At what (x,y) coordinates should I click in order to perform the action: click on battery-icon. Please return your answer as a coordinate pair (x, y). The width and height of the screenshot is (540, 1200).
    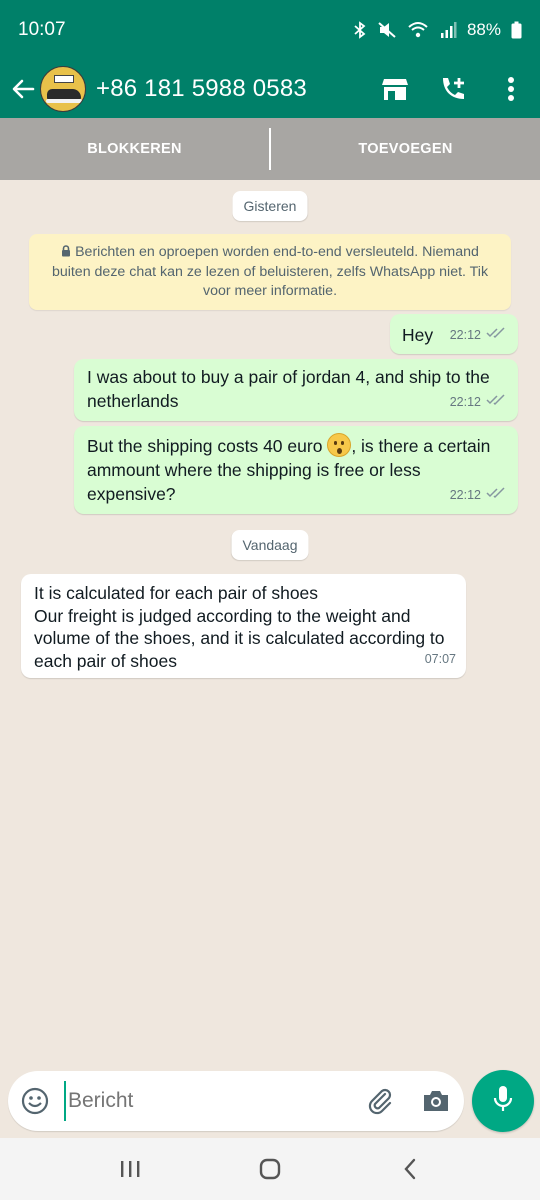
    Looking at the image, I should click on (516, 30).